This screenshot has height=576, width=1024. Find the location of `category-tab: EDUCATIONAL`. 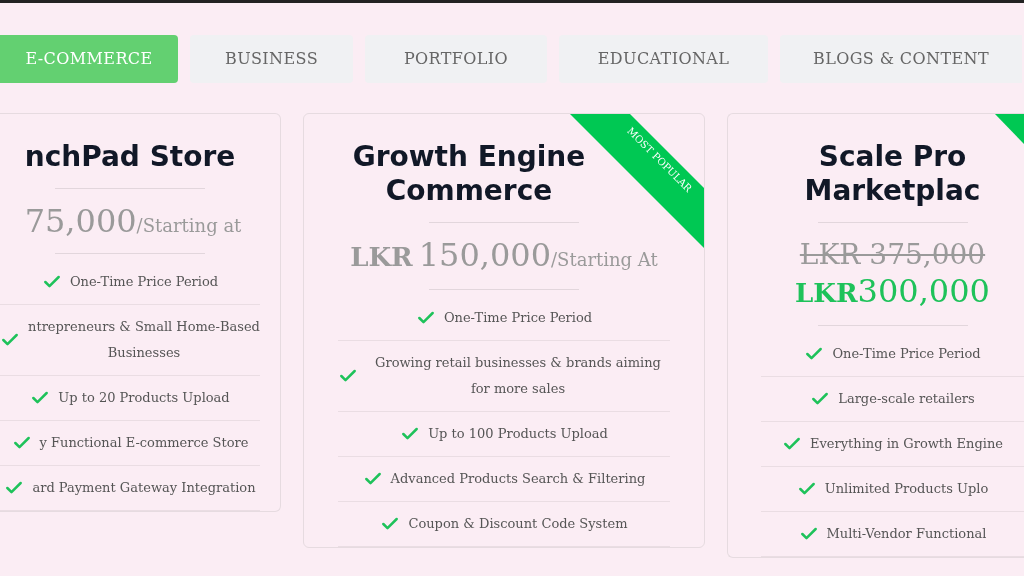

category-tab: EDUCATIONAL is located at coordinates (663, 59).